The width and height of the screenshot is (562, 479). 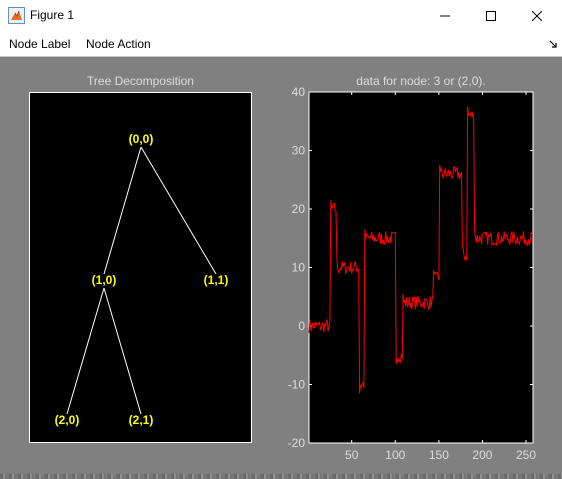 What do you see at coordinates (281, 44) in the screenshot?
I see `menu-bar: Node Label Node Action` at bounding box center [281, 44].